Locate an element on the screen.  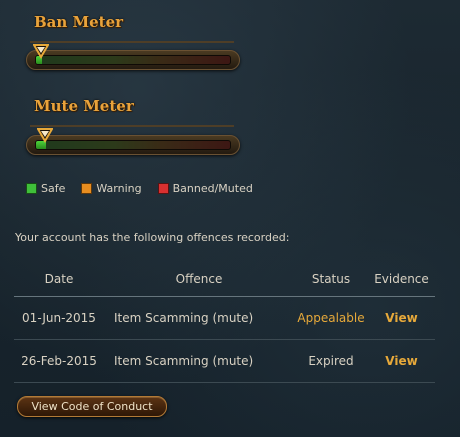
offence-date: 26-Feb-2015 is located at coordinates (59, 361).